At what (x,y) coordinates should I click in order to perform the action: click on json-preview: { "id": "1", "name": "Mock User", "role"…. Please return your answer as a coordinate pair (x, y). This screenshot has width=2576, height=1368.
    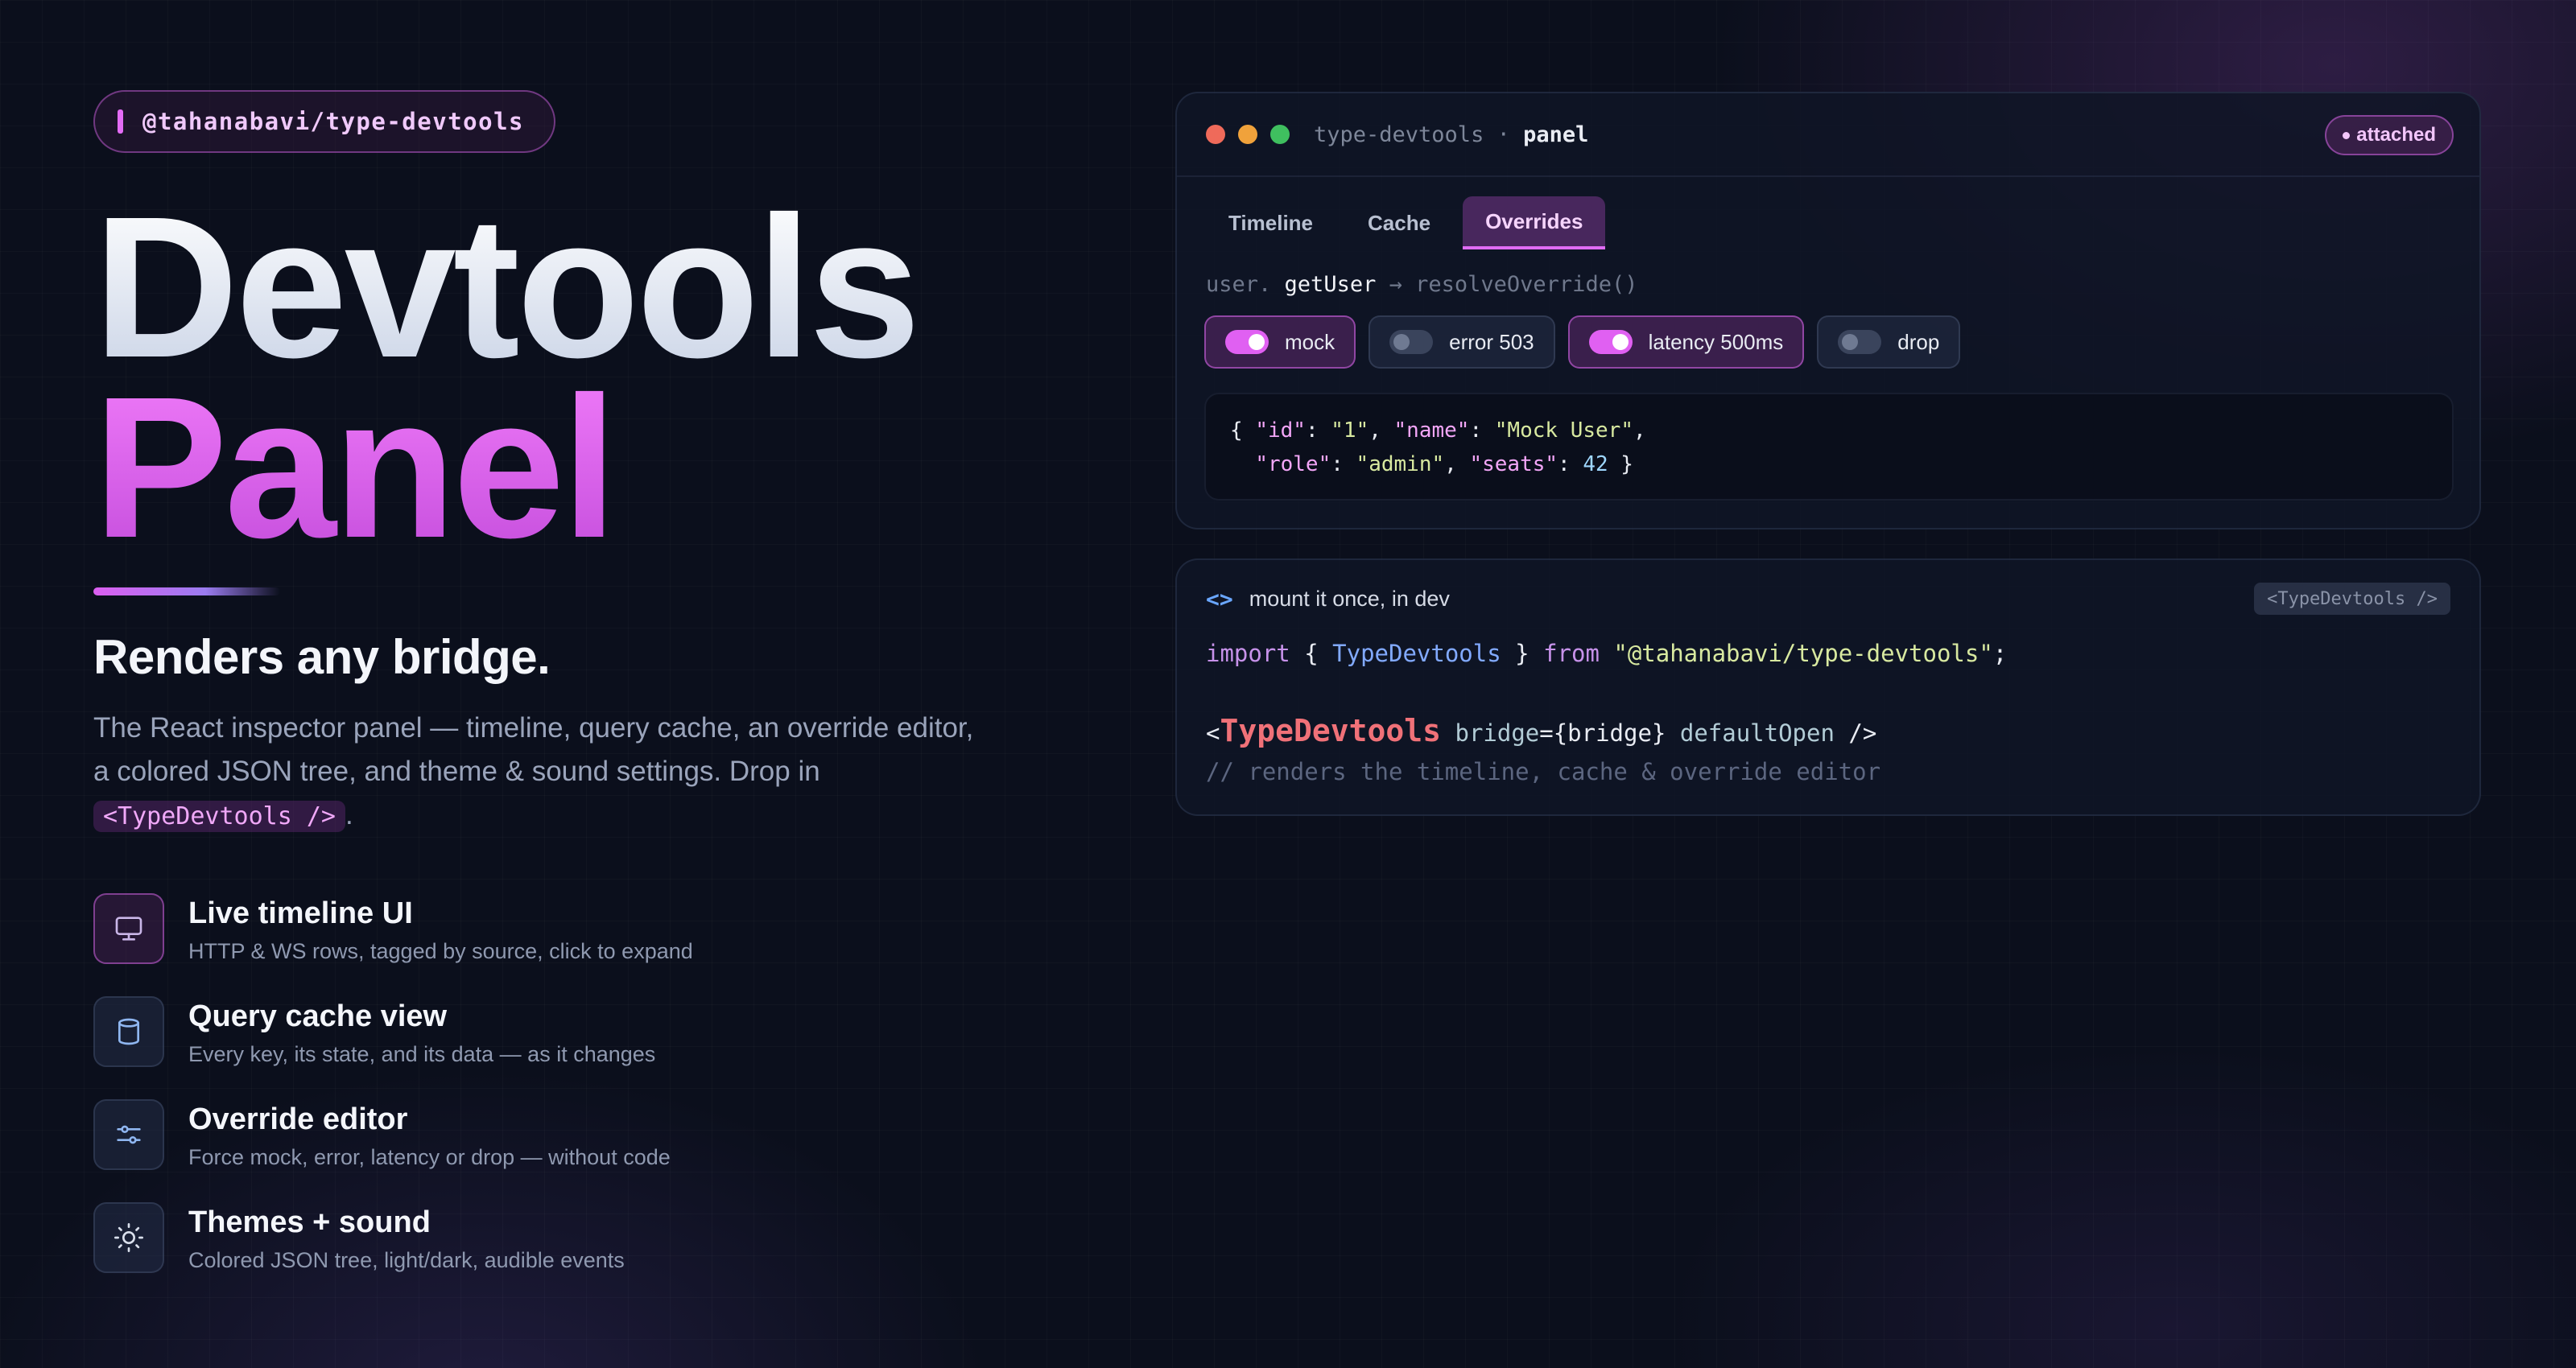
    Looking at the image, I should click on (1829, 447).